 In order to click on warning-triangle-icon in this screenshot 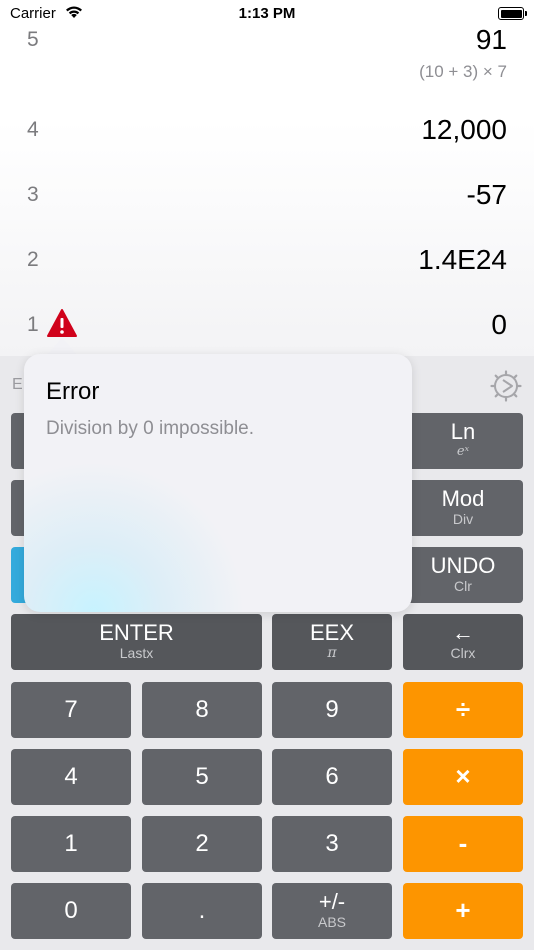, I will do `click(62, 323)`.